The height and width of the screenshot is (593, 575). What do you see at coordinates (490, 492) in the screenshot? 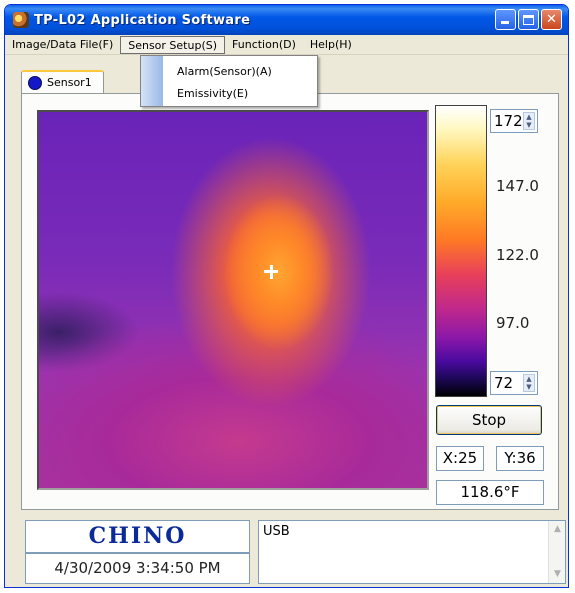
I see `temperature-readout: 118.6°F` at bounding box center [490, 492].